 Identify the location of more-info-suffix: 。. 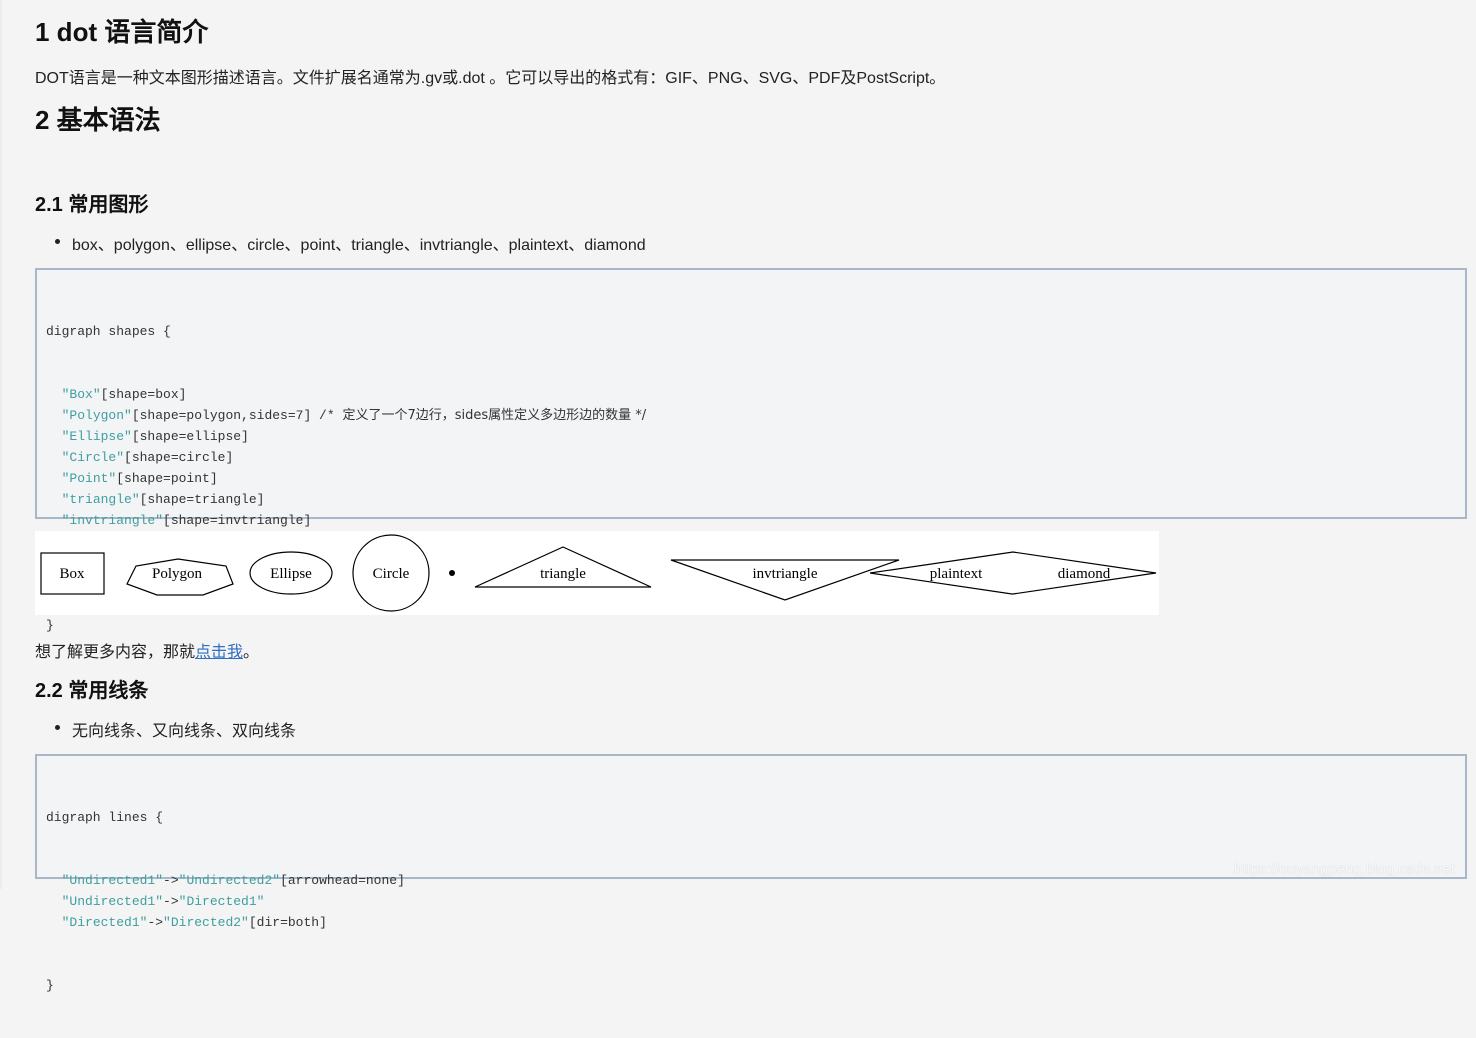
(251, 652).